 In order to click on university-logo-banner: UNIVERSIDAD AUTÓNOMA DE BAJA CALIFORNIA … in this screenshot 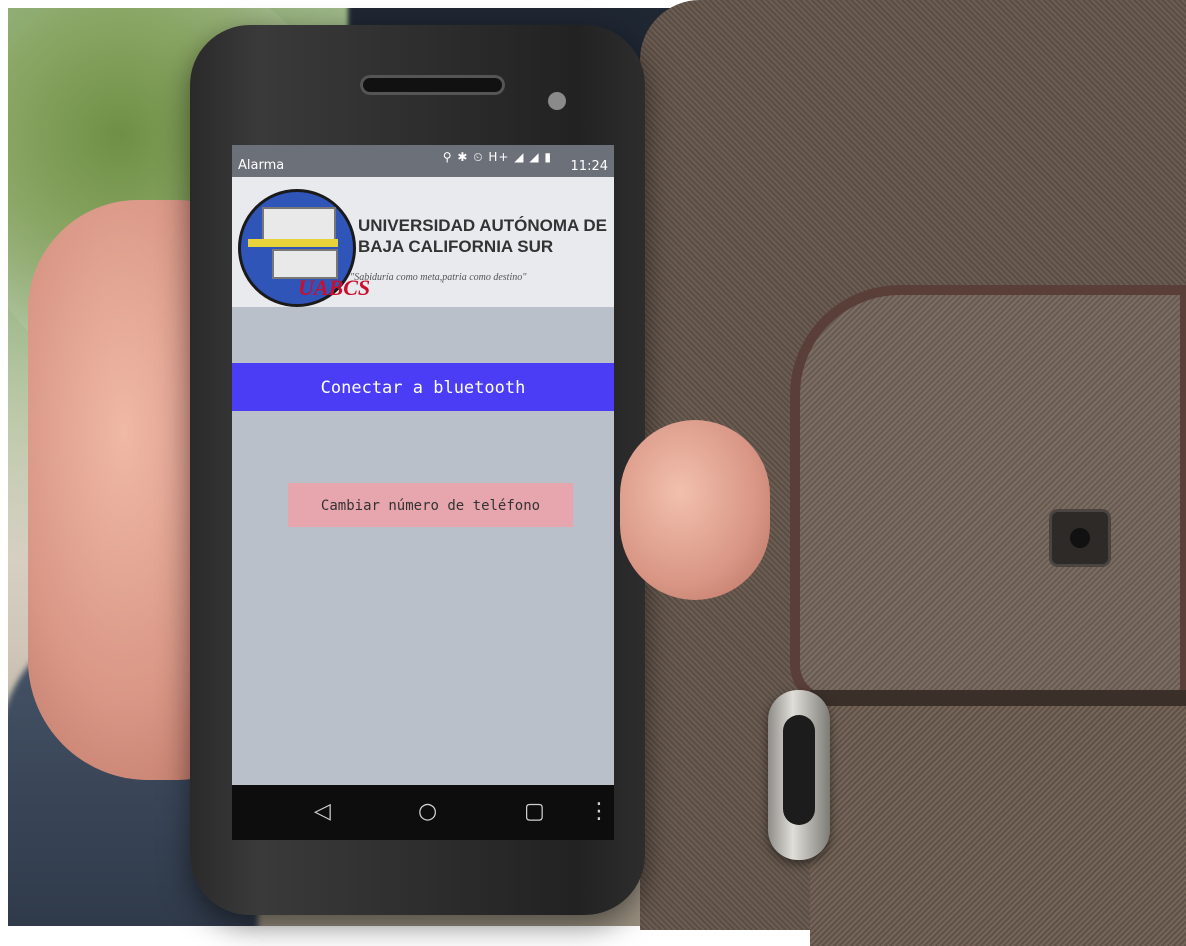, I will do `click(423, 242)`.